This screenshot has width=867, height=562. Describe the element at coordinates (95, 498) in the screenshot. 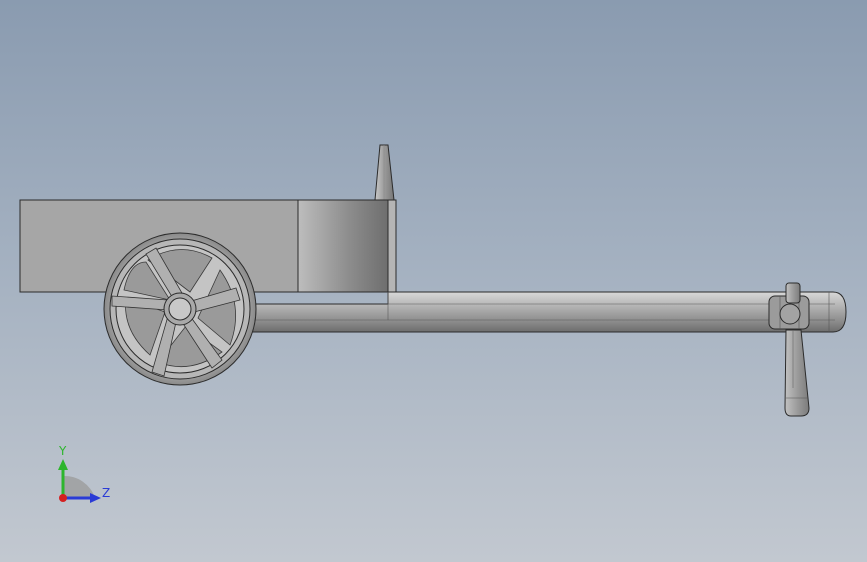

I see `z-axis-arrow` at that location.